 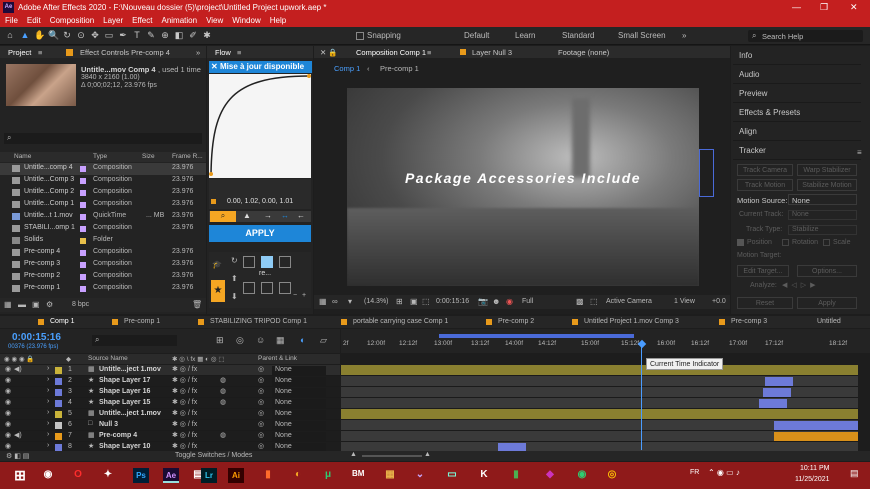 I want to click on type-tool-icon: T, so click(x=137, y=35).